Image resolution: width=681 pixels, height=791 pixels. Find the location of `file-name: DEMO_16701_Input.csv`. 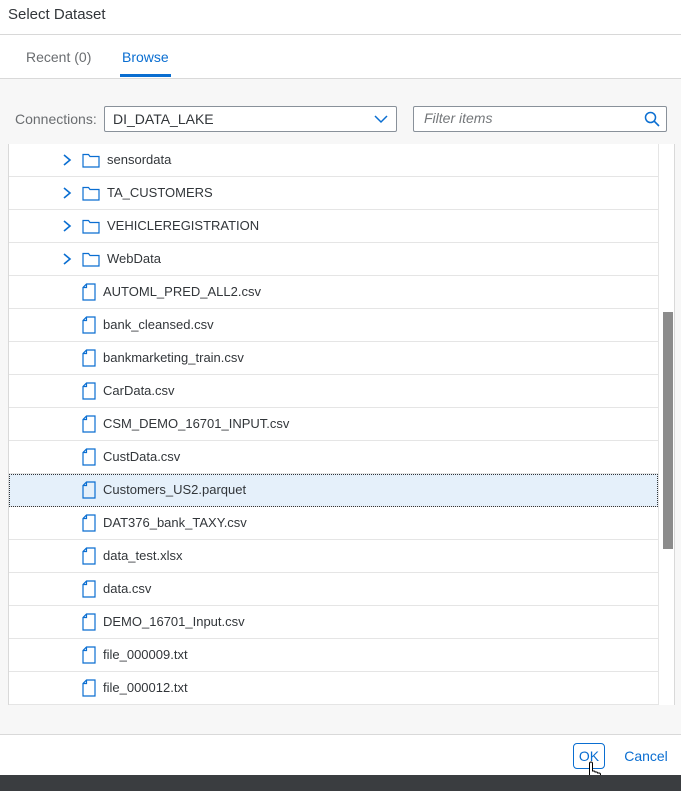

file-name: DEMO_16701_Input.csv is located at coordinates (174, 621).